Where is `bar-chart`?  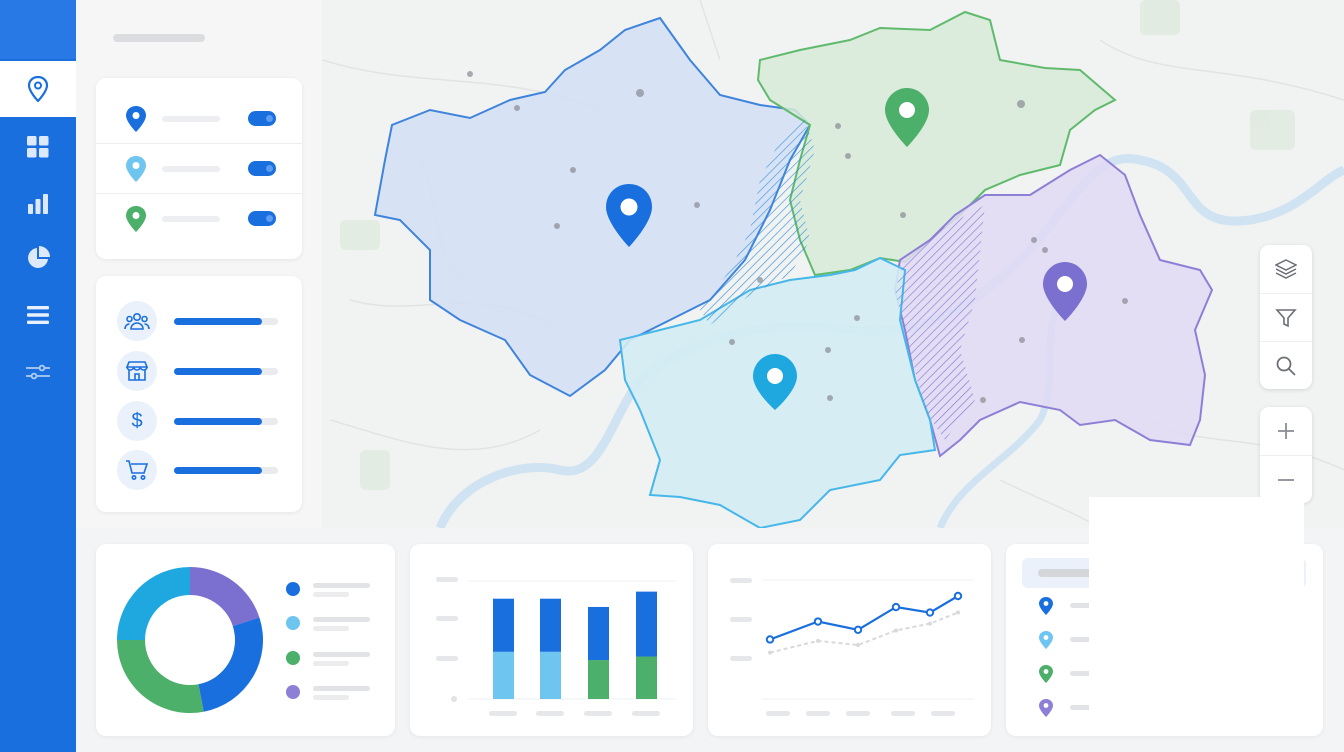
bar-chart is located at coordinates (556, 646).